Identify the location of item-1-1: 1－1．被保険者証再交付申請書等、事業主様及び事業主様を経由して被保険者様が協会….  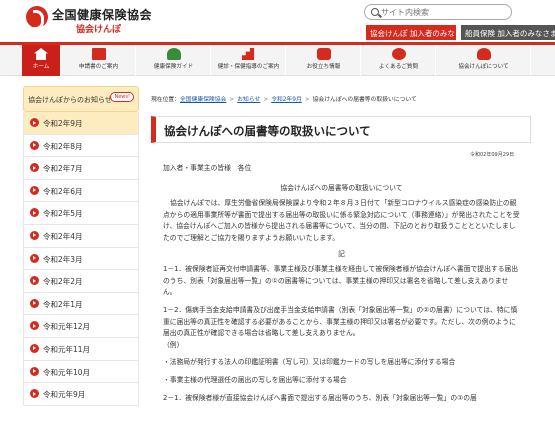
(341, 281).